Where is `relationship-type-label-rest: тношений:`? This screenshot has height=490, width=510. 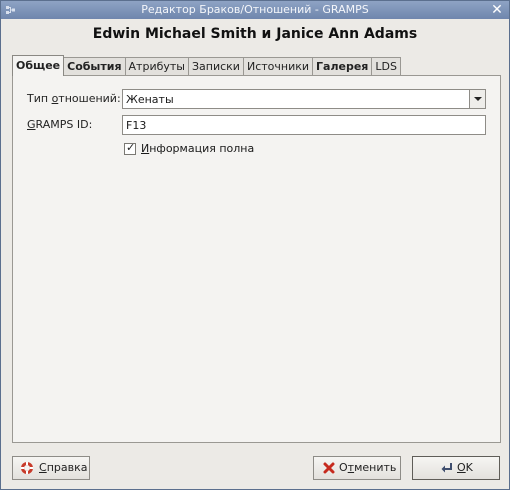
relationship-type-label-rest: тношений: is located at coordinates (89, 98).